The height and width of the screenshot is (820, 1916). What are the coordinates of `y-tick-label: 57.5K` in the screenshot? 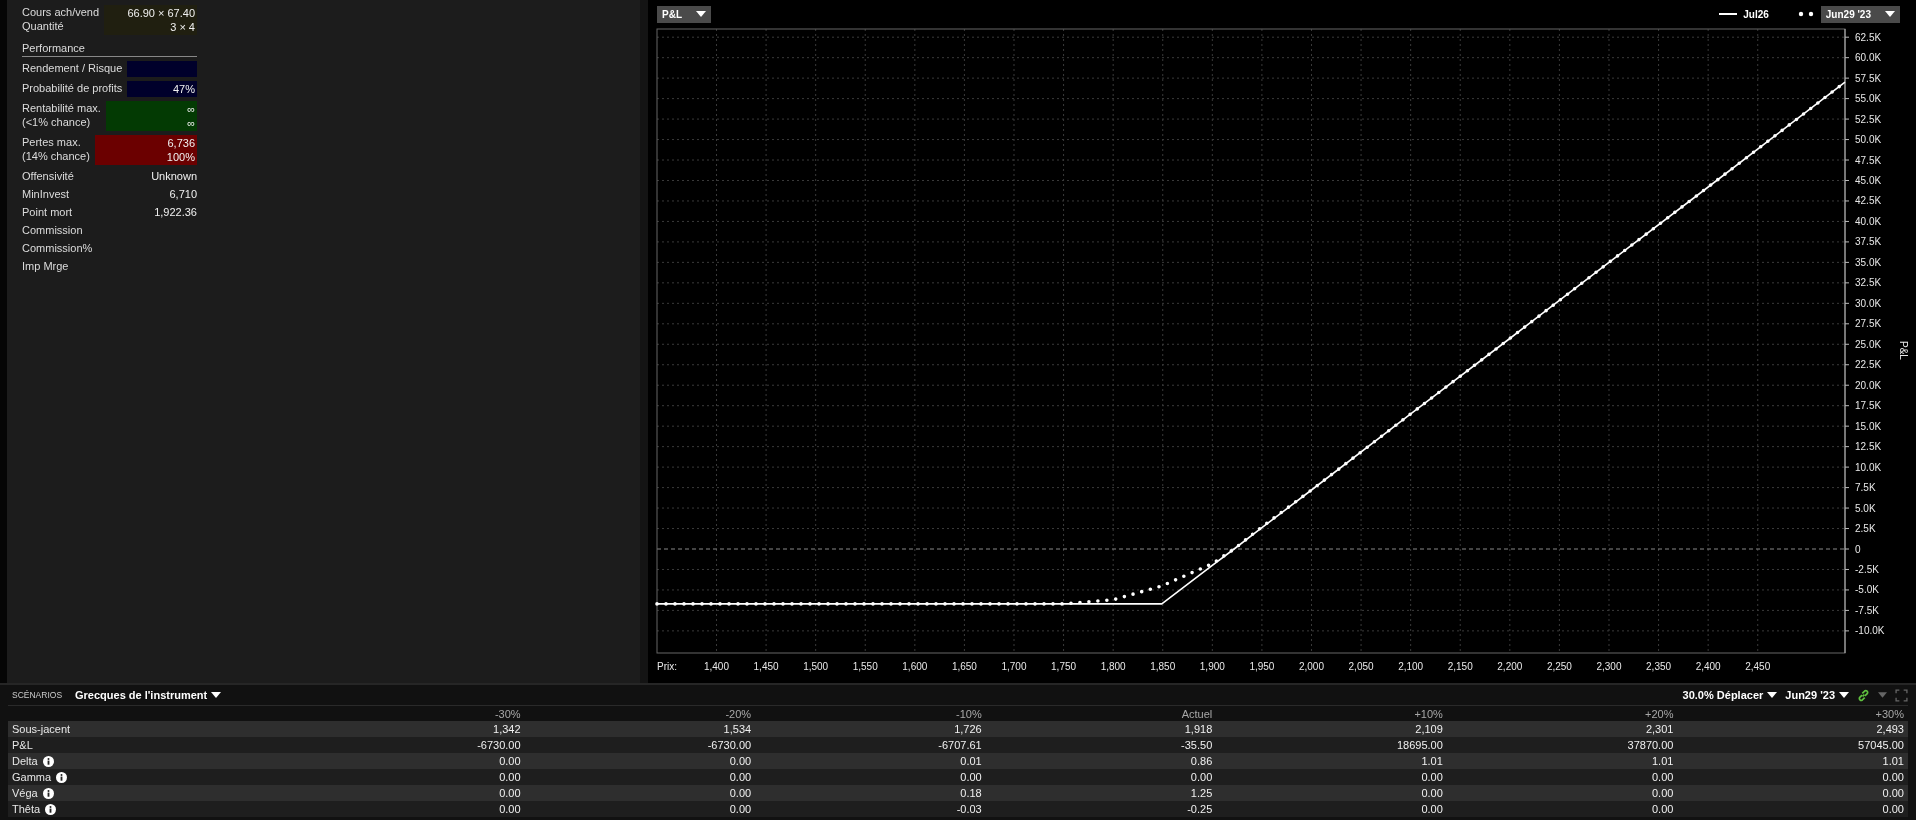 It's located at (1868, 78).